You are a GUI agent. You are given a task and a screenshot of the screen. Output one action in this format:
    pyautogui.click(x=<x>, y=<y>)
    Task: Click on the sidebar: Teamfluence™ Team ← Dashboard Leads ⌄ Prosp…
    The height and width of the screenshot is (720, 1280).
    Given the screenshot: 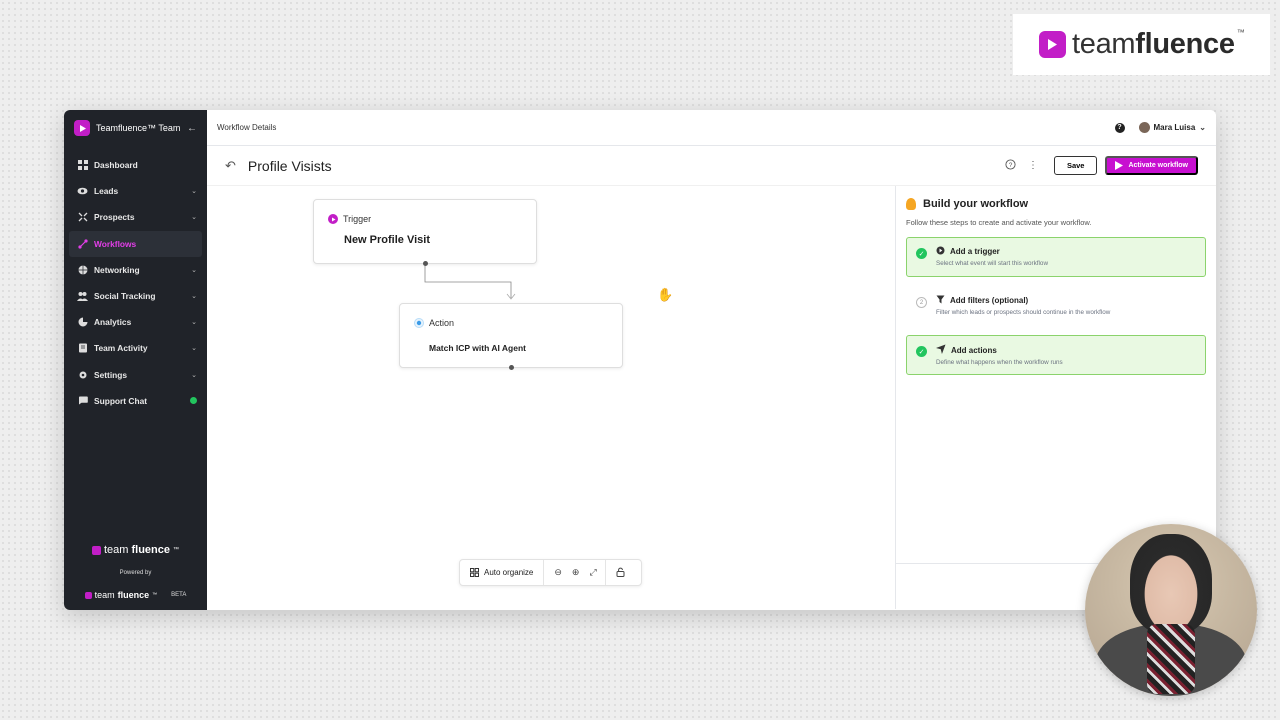 What is the action you would take?
    pyautogui.click(x=135, y=360)
    